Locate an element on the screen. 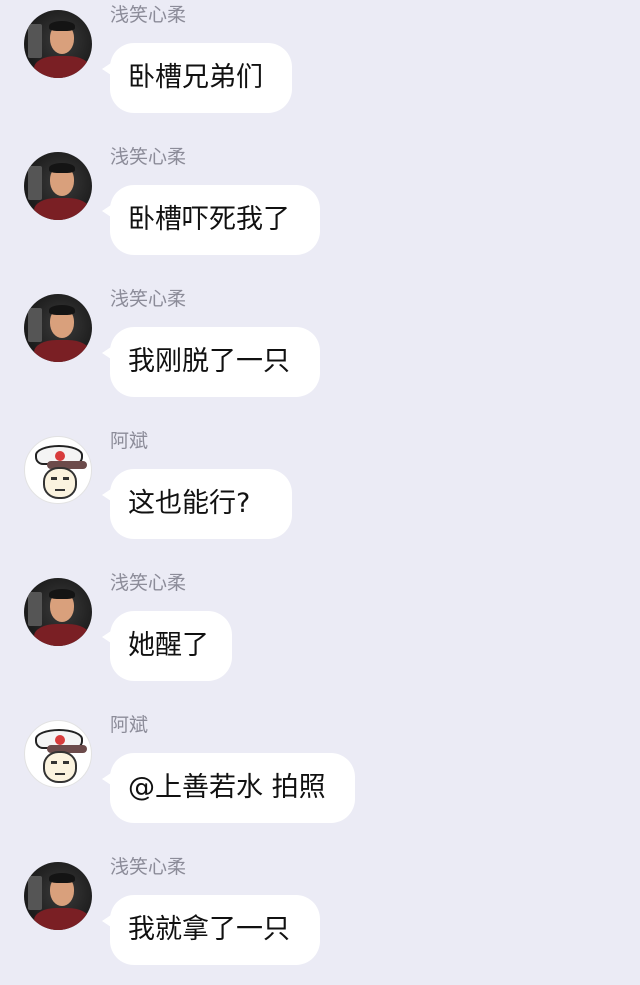  message-bubble: 卧槽兄弟们 is located at coordinates (197, 78).